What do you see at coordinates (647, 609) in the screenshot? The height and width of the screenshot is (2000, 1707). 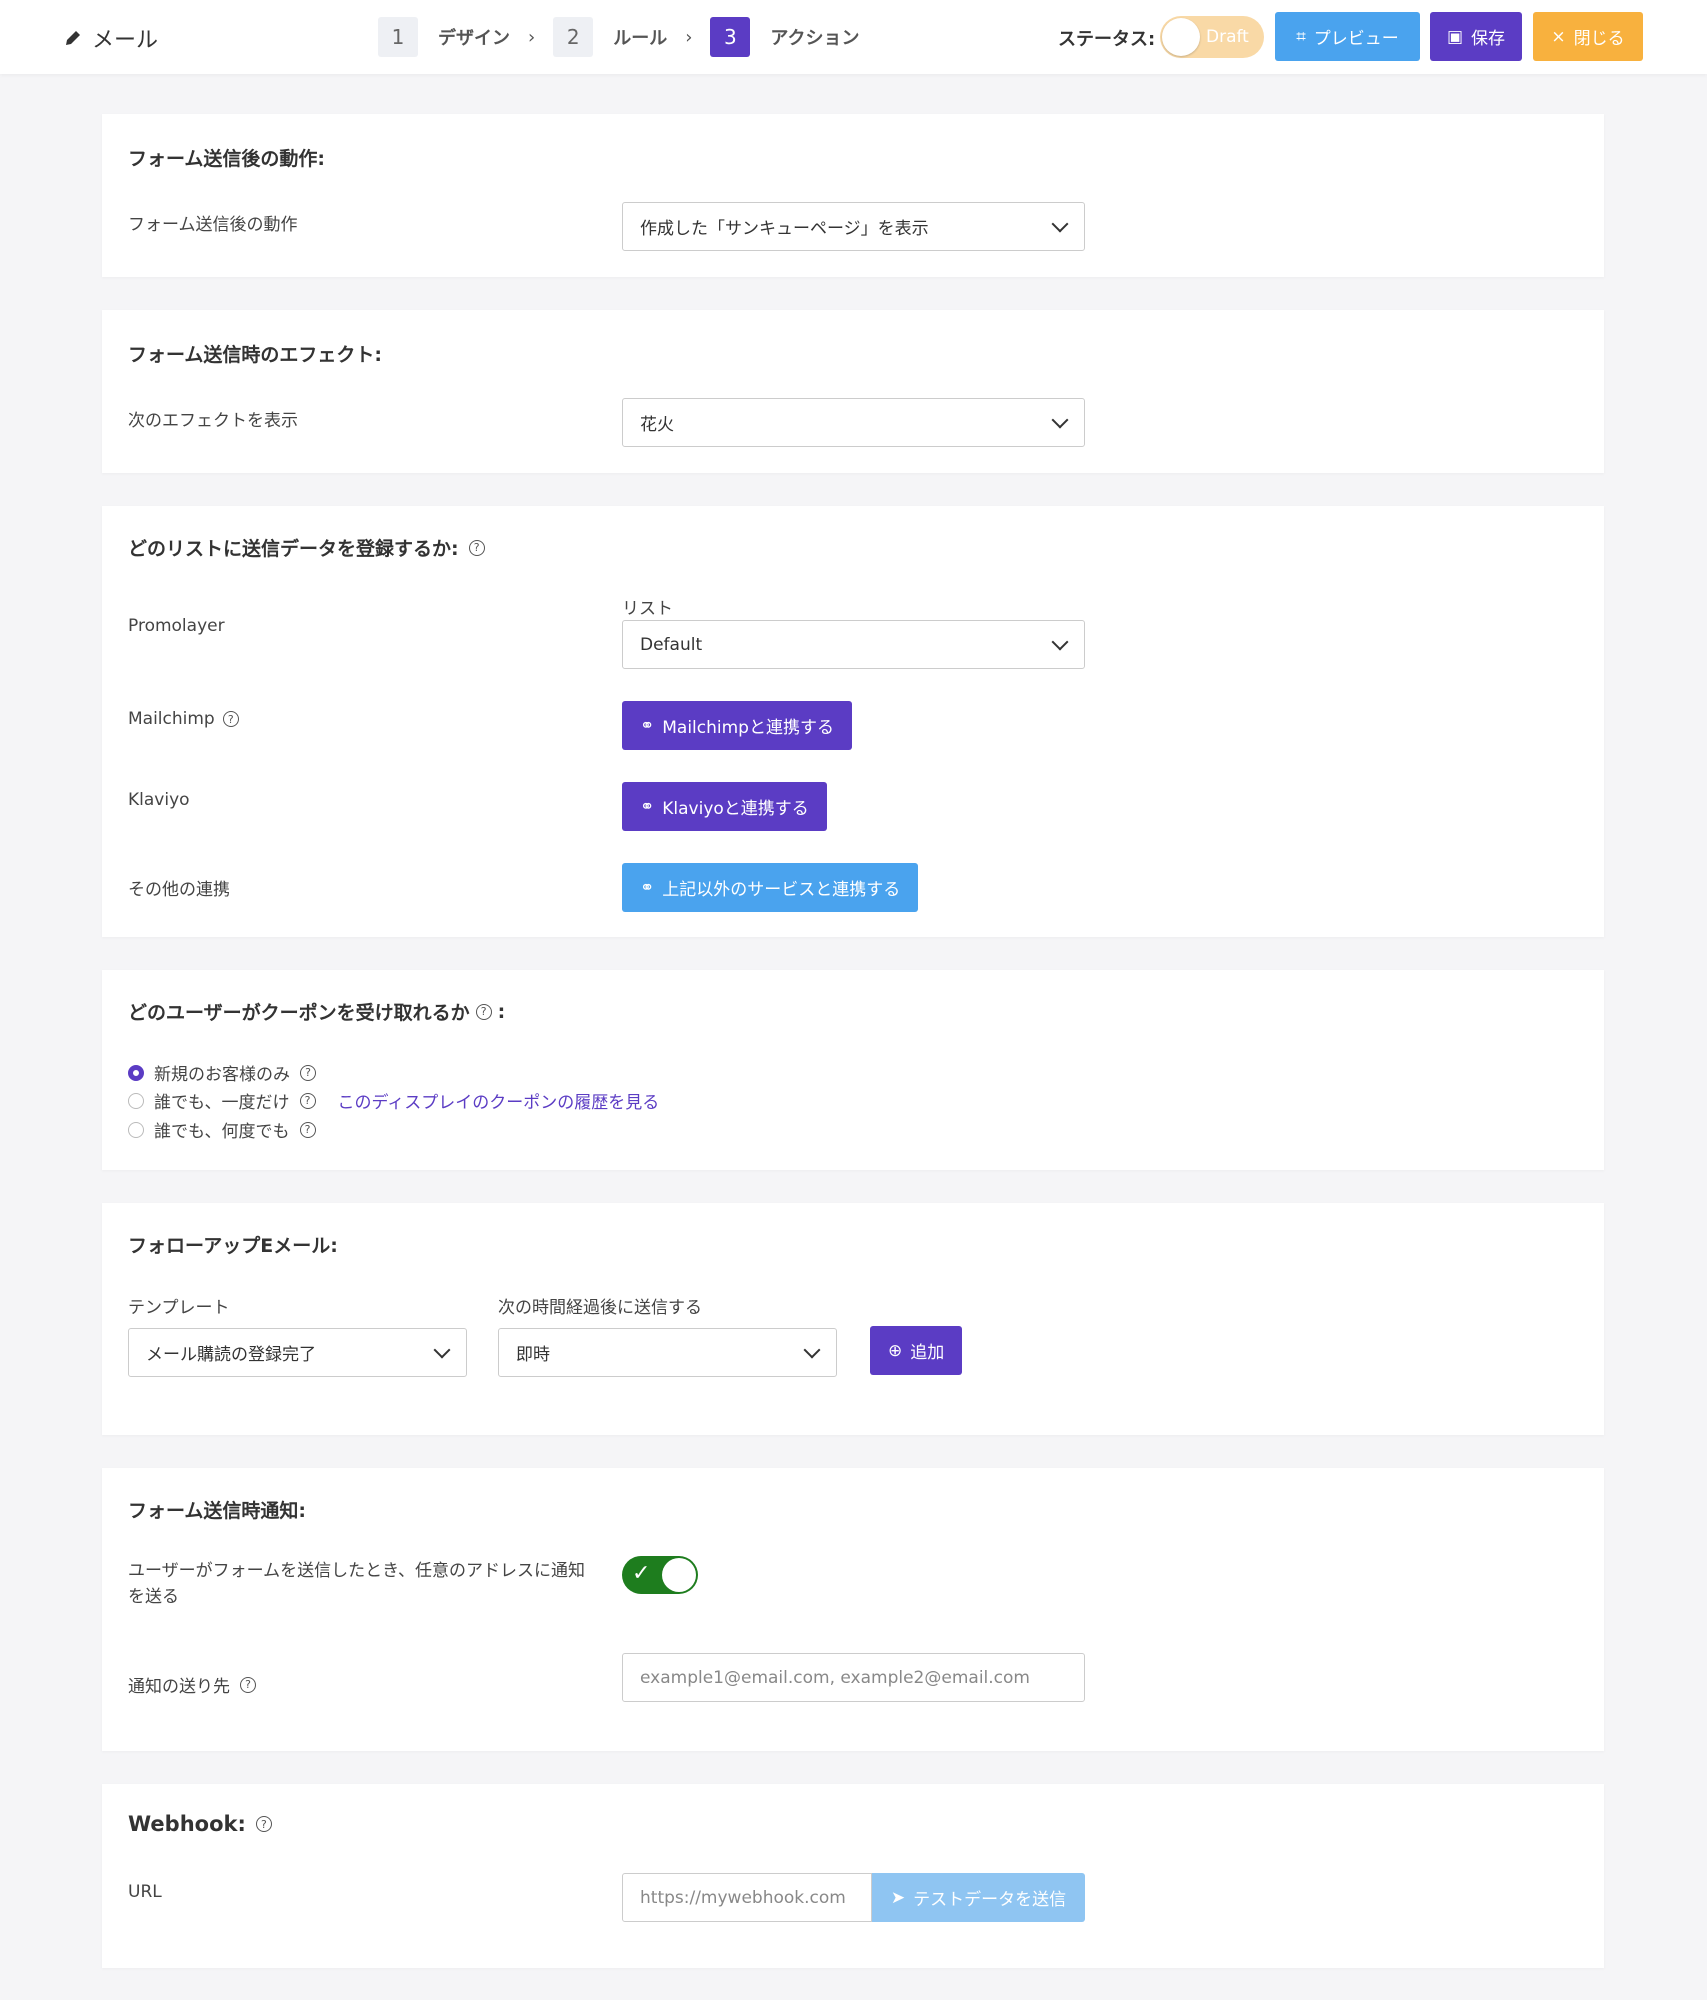 I see `list-label: リスト` at bounding box center [647, 609].